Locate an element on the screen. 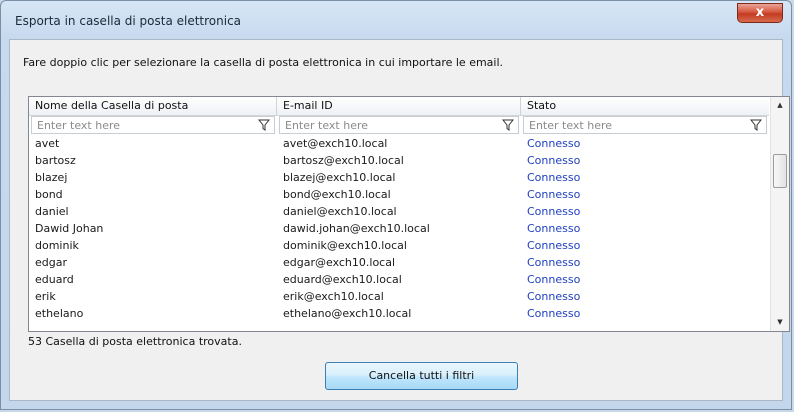 The width and height of the screenshot is (794, 412). filter-email-id-input: Enter text here is located at coordinates (399, 125).